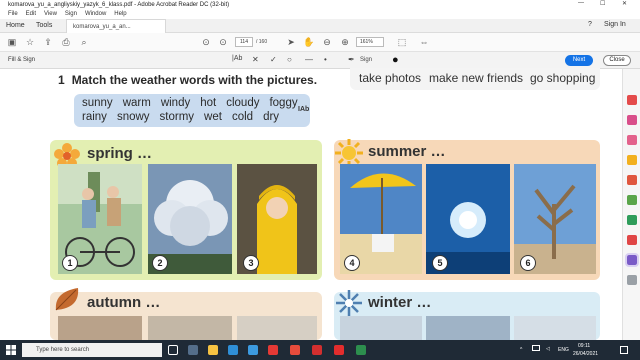 The height and width of the screenshot is (360, 640). Describe the element at coordinates (370, 42) in the screenshot. I see `zoom-level-select: 161%` at that location.